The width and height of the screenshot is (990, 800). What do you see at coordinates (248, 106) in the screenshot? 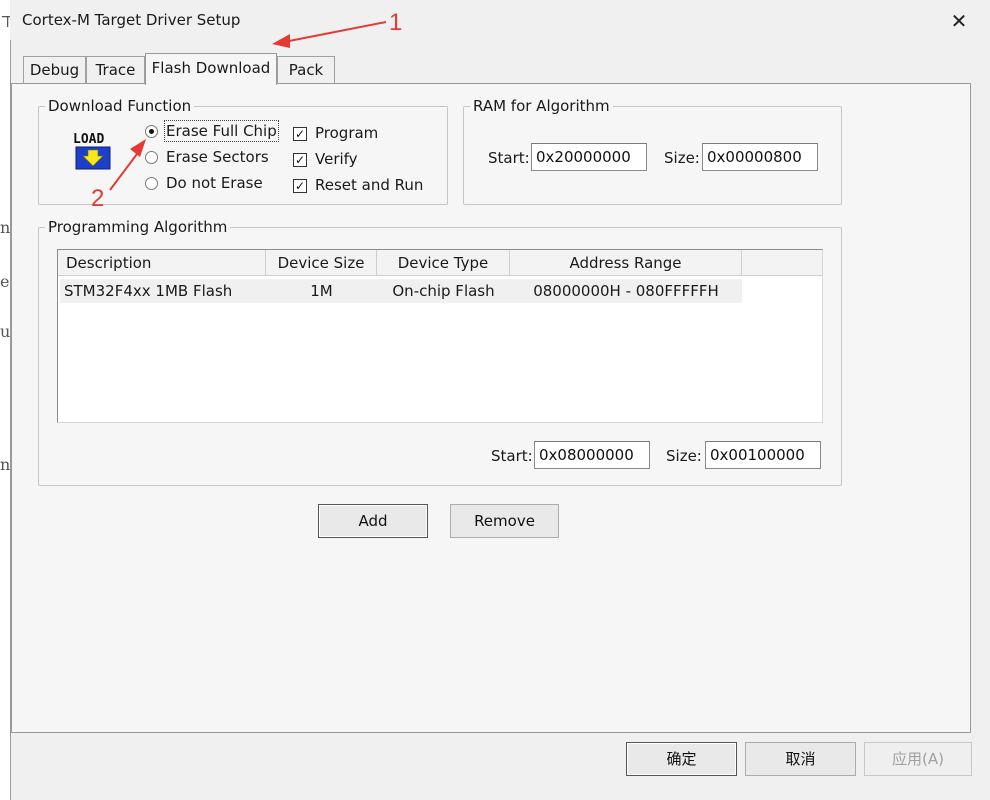
I see `annotation-arrows` at bounding box center [248, 106].